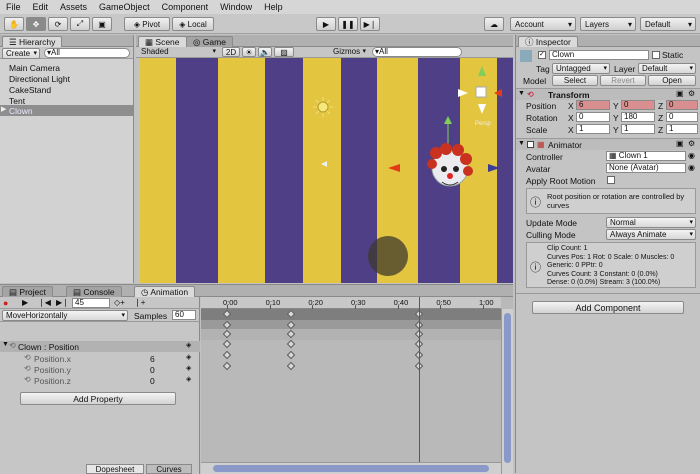  What do you see at coordinates (608, 94) in the screenshot?
I see `transform-header: ▼ ⟲ Transform ▣ ⚙` at bounding box center [608, 94].